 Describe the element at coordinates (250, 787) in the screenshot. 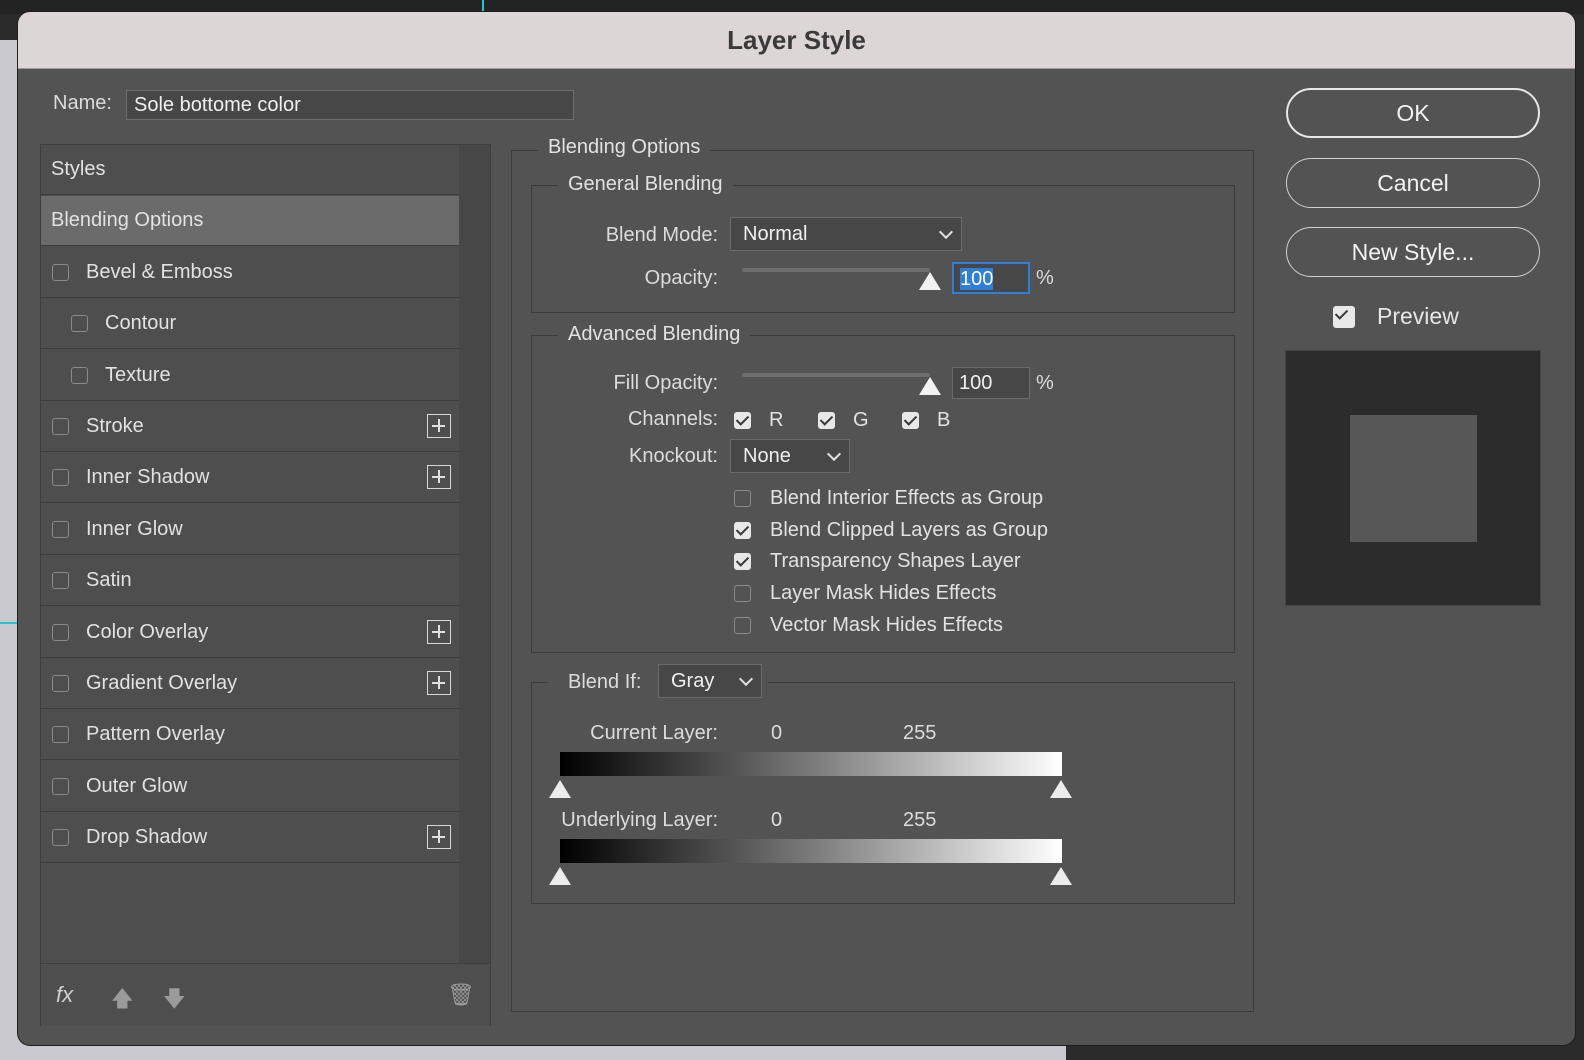

I see `style-item-outer-glow: Outer Glow` at that location.